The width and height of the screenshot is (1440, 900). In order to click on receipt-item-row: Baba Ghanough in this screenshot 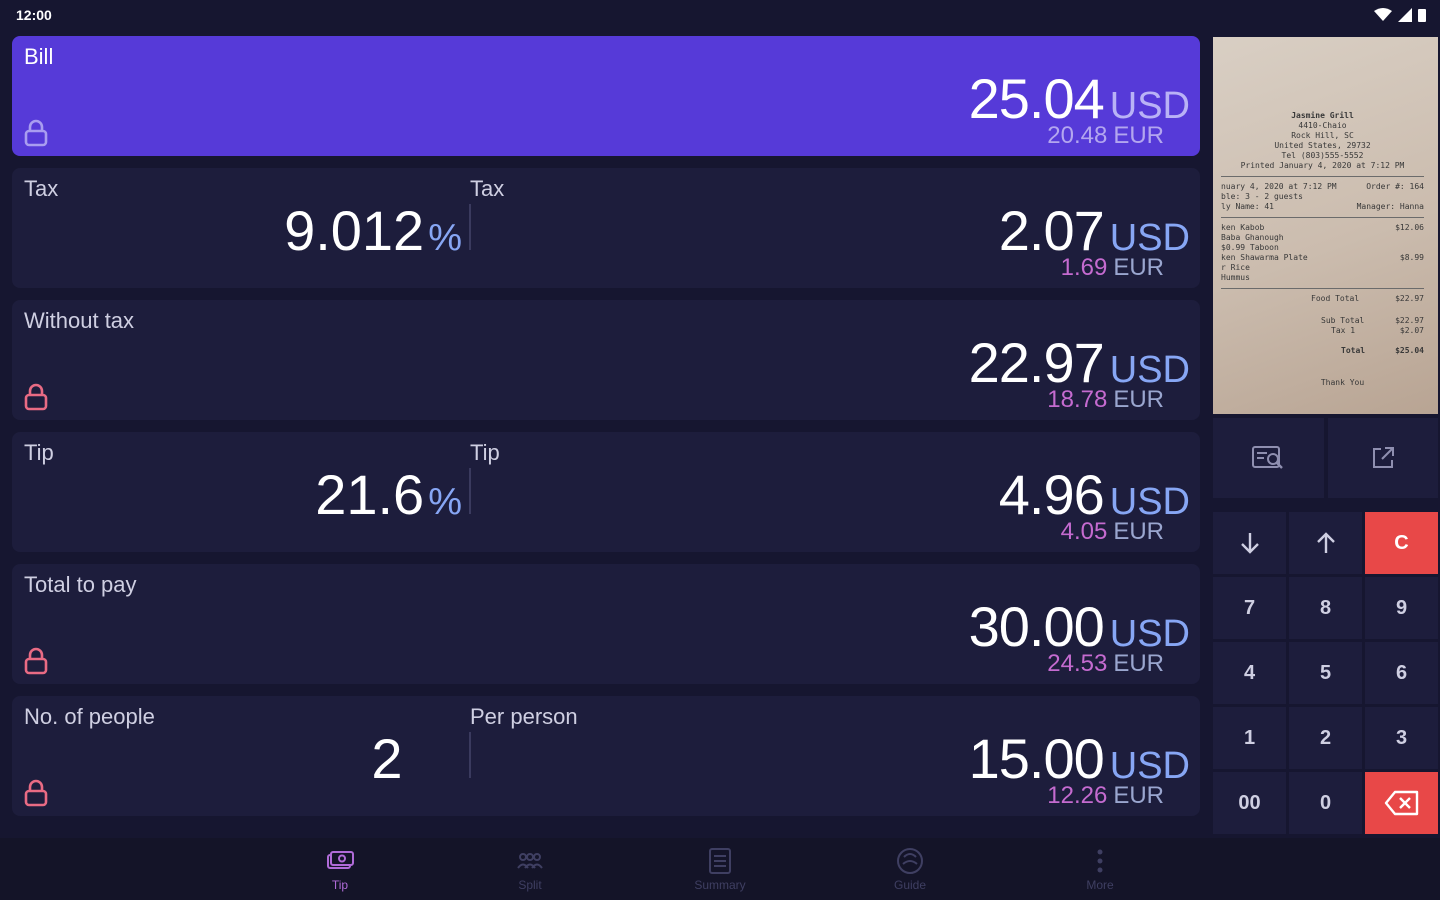, I will do `click(1252, 237)`.